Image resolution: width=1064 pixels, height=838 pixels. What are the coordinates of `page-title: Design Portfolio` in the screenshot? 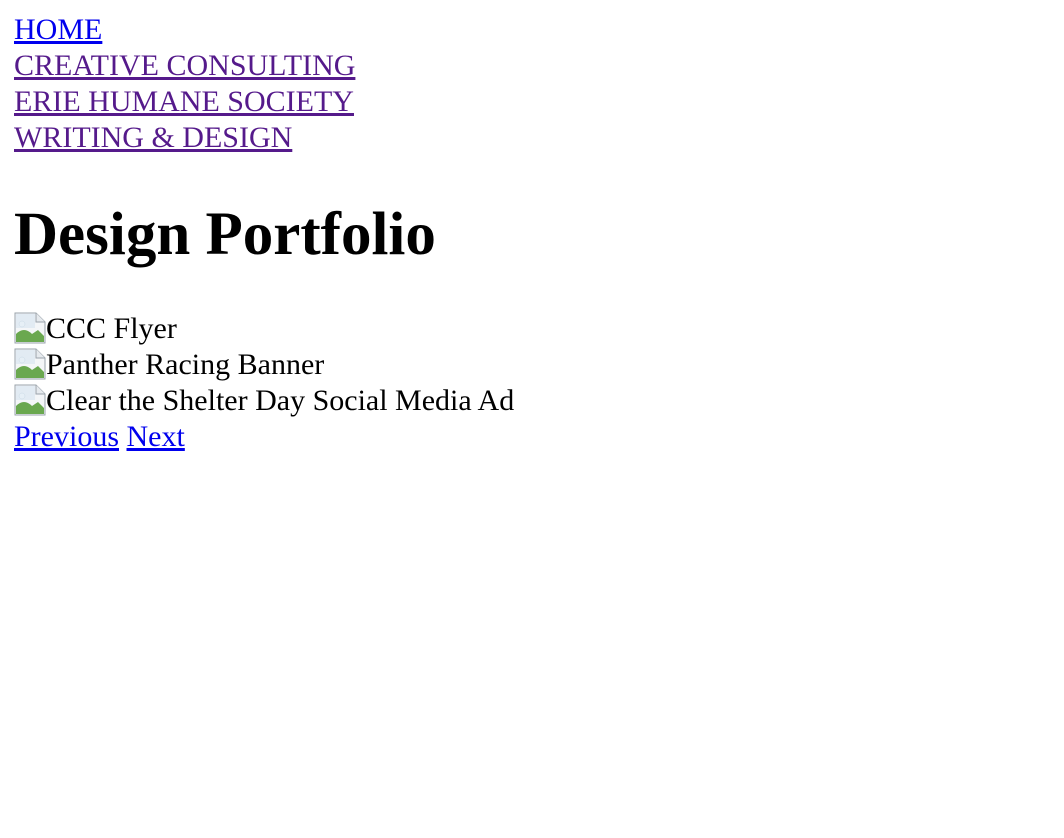 It's located at (225, 234).